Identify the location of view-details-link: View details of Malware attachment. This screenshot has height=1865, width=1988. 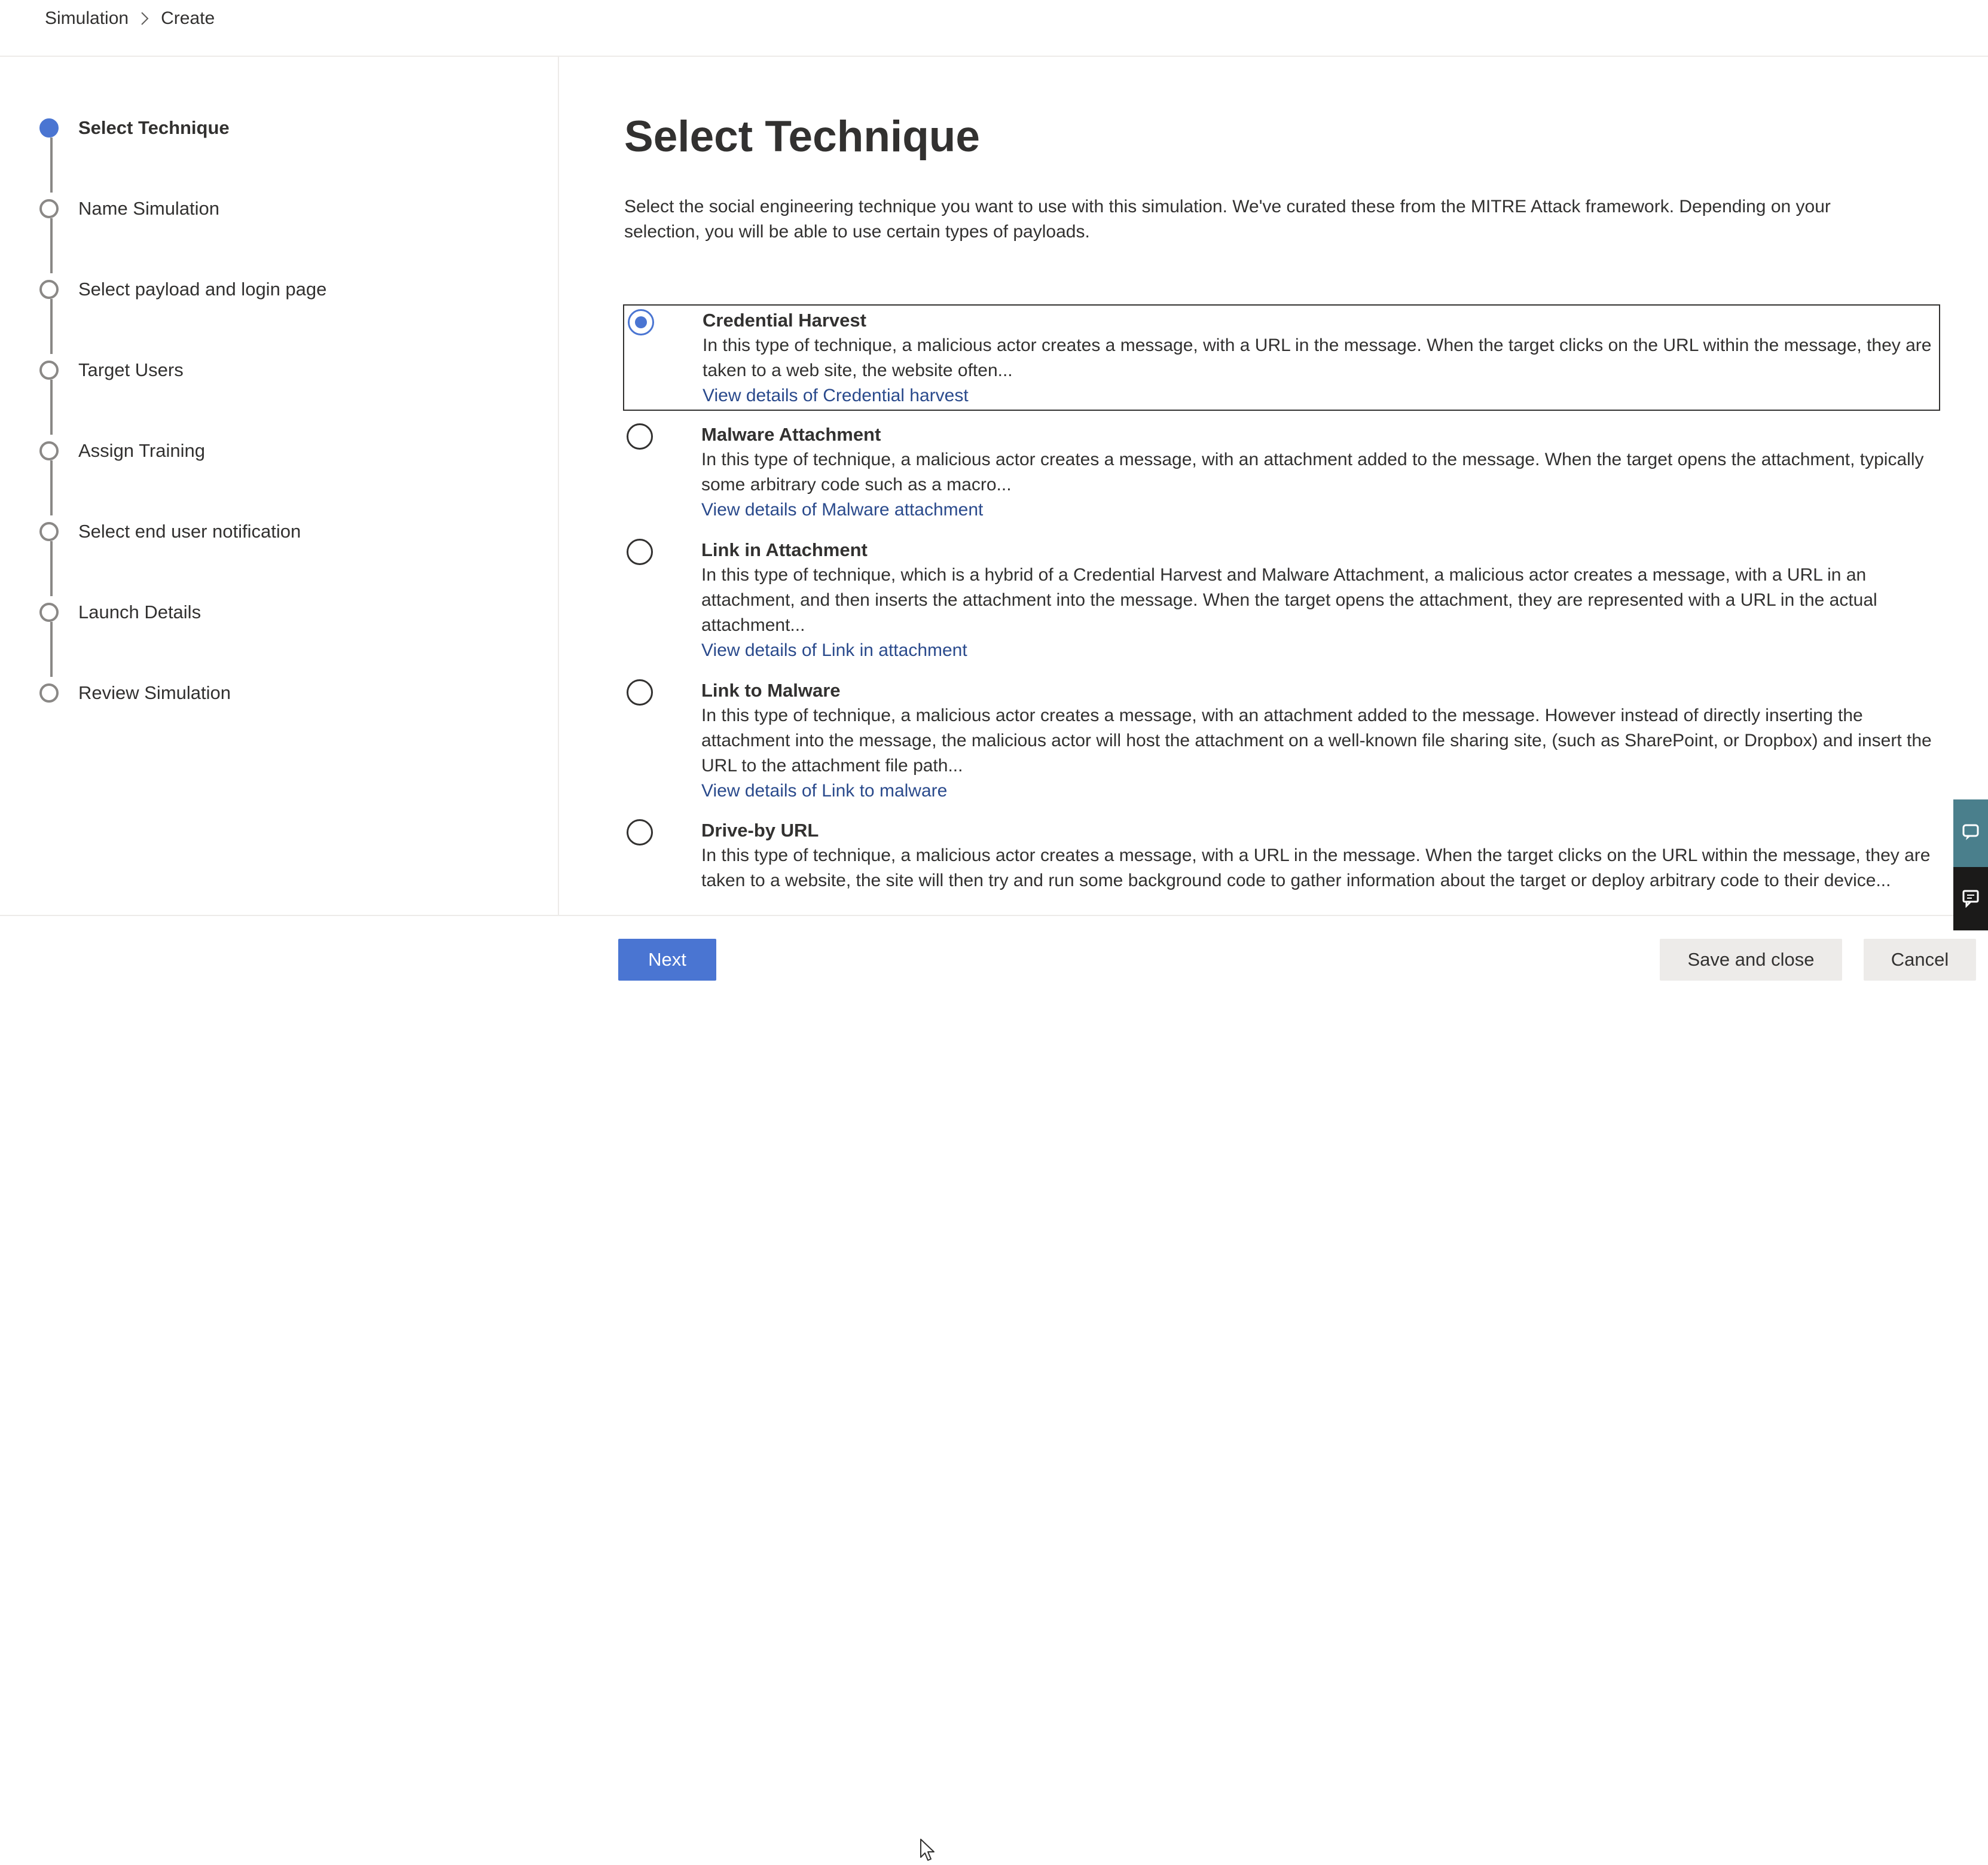
(842, 510).